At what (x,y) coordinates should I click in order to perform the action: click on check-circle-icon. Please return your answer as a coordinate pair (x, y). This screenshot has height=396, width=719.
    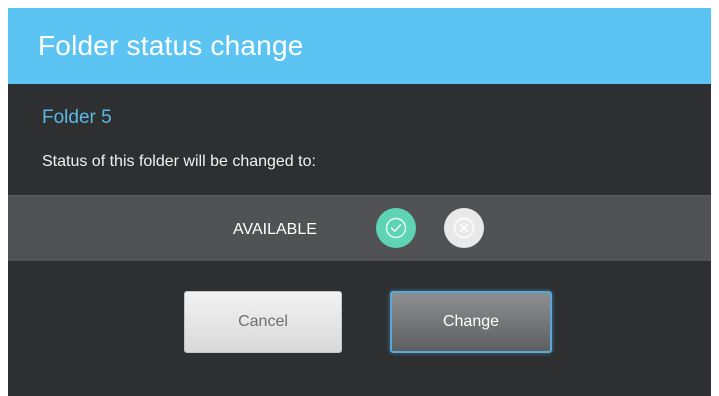
    Looking at the image, I should click on (396, 228).